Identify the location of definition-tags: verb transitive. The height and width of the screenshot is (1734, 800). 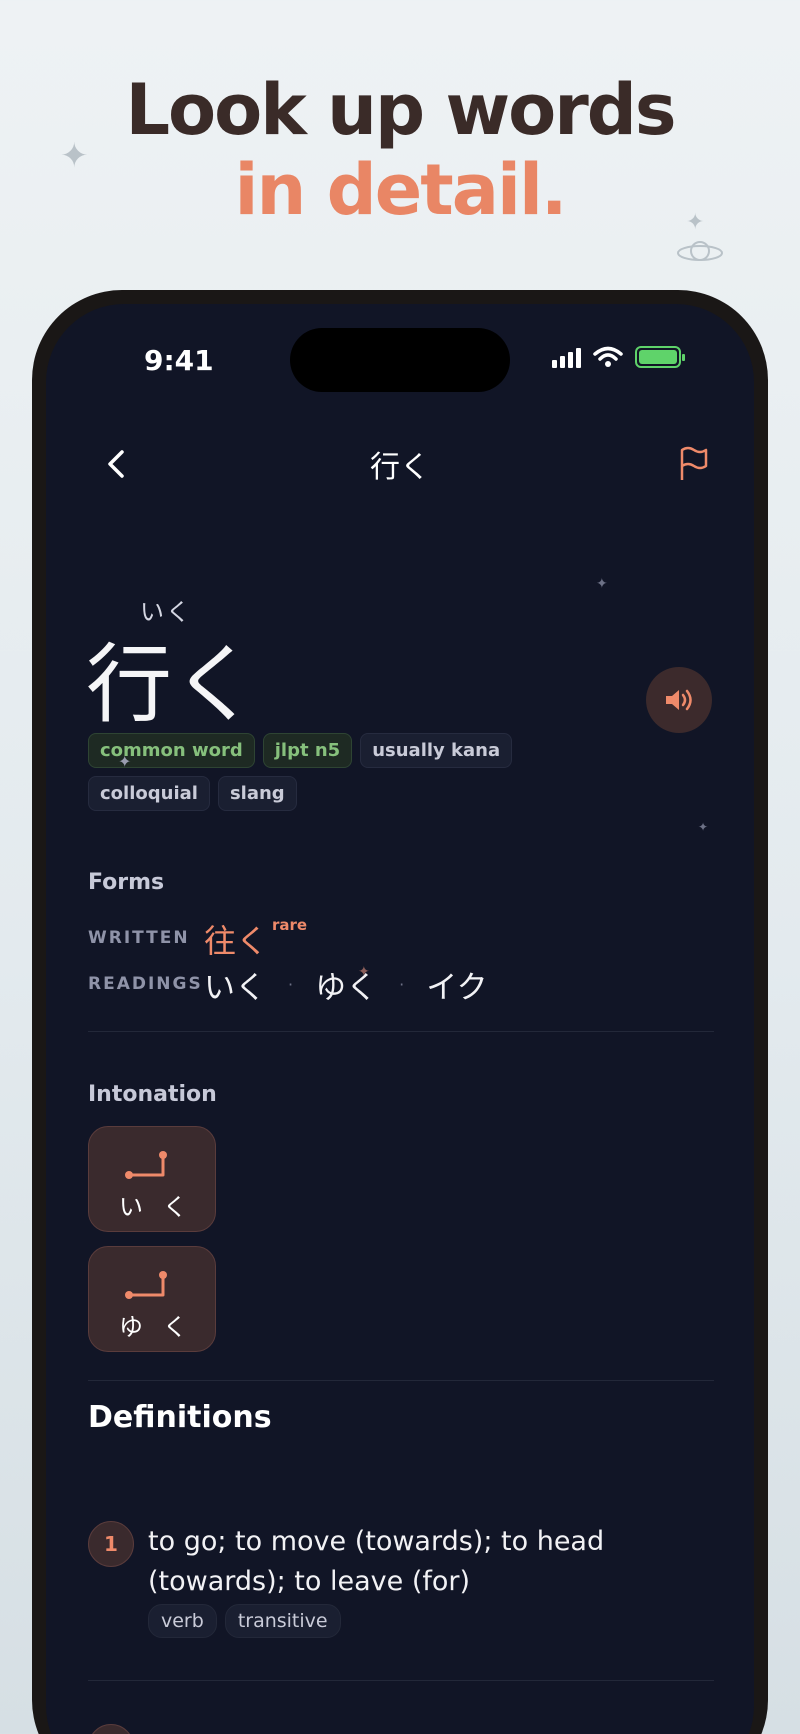
(244, 1621).